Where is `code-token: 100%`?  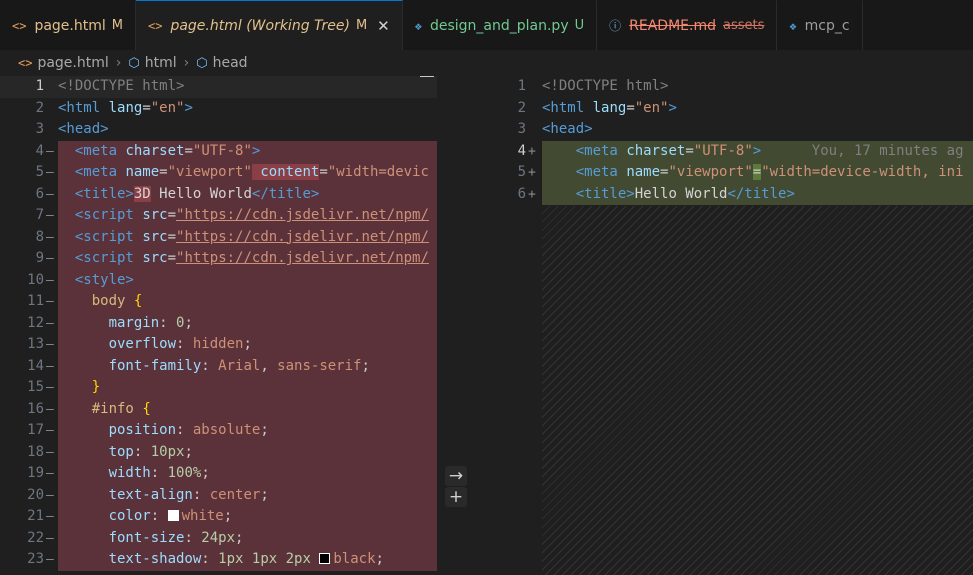
code-token: 100% is located at coordinates (184, 473).